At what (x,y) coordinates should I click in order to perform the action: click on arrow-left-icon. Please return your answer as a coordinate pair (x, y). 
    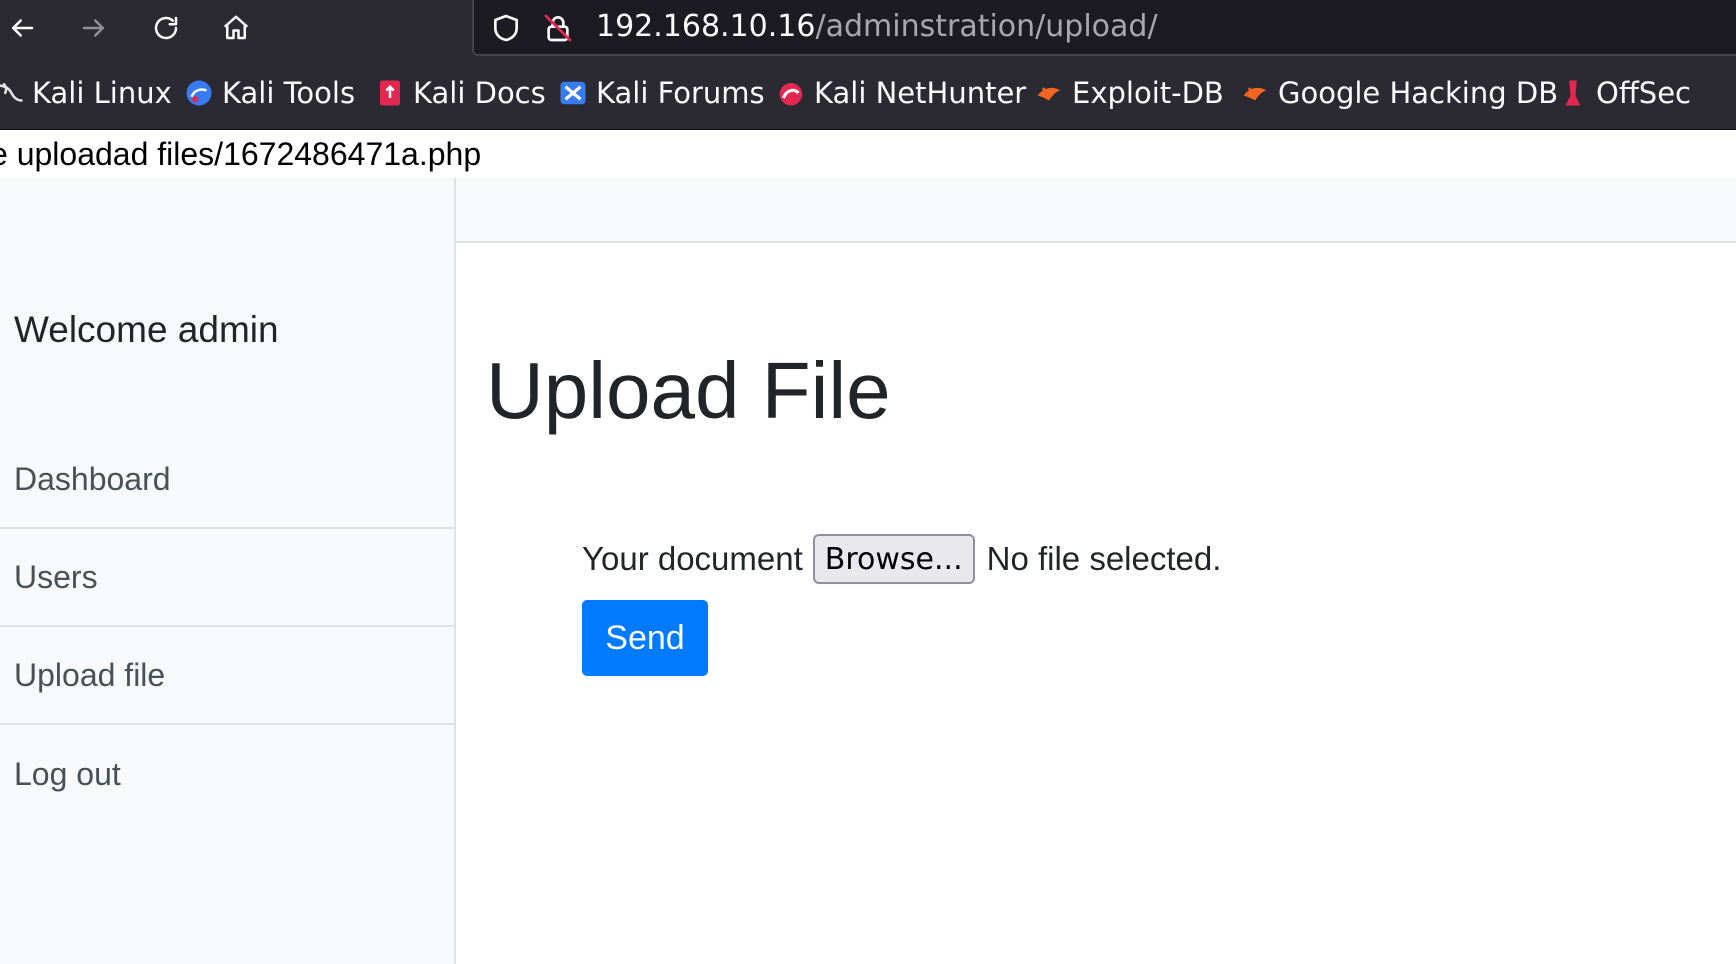
    Looking at the image, I should click on (23, 28).